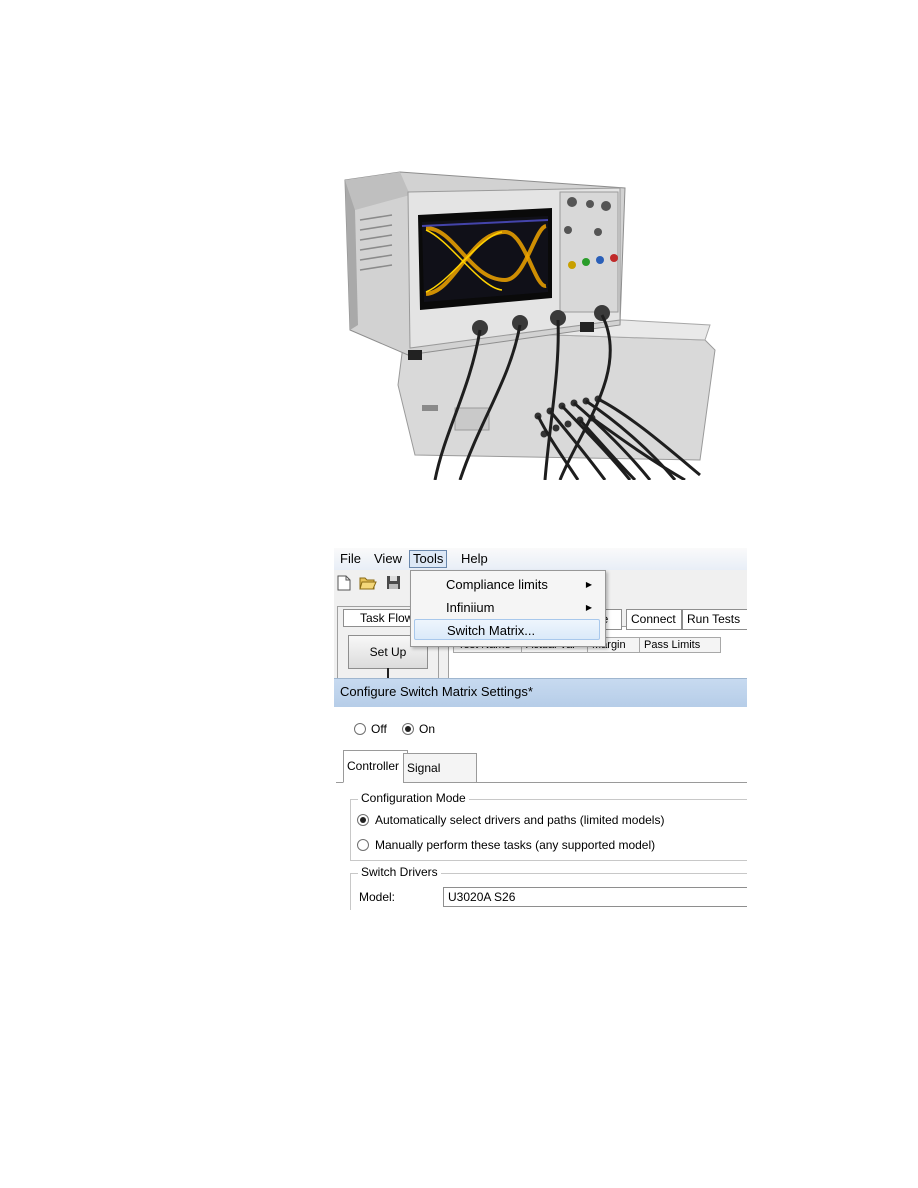  What do you see at coordinates (375, 766) in the screenshot?
I see `tab-controller: Controller` at bounding box center [375, 766].